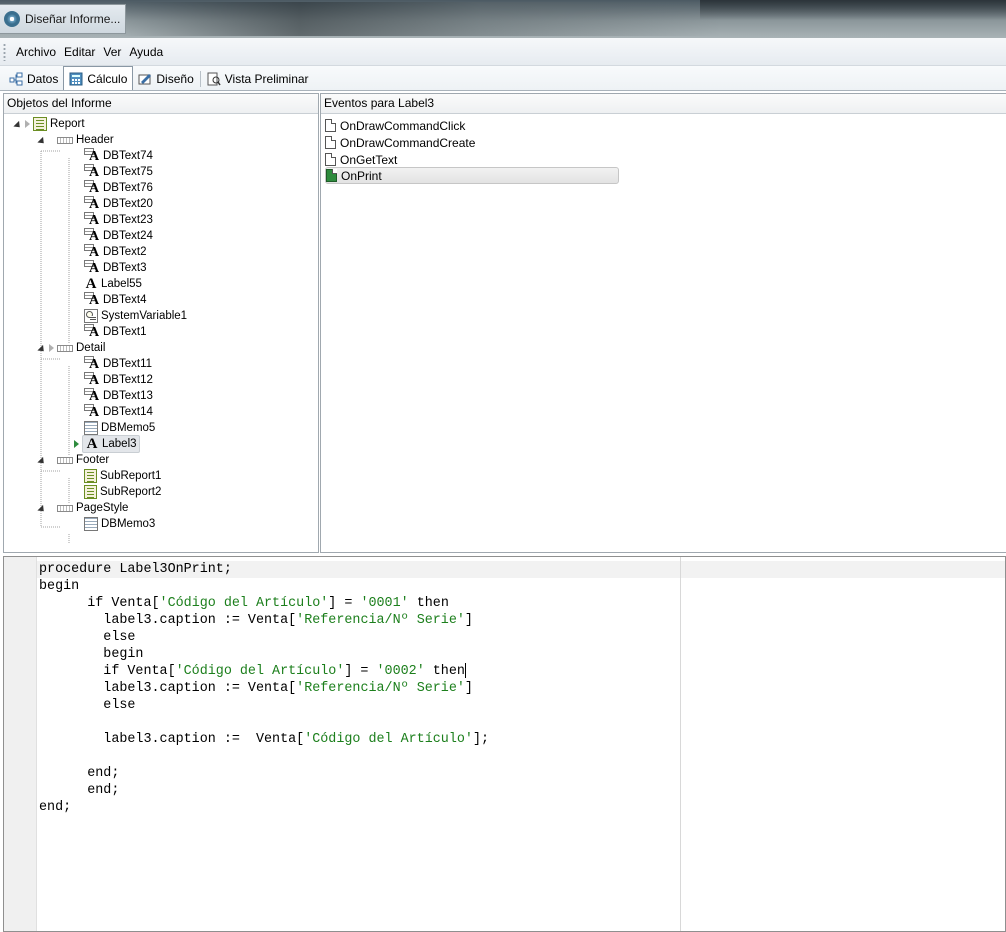 The width and height of the screenshot is (1006, 932). I want to click on tree-node-label: DBText20, so click(128, 204).